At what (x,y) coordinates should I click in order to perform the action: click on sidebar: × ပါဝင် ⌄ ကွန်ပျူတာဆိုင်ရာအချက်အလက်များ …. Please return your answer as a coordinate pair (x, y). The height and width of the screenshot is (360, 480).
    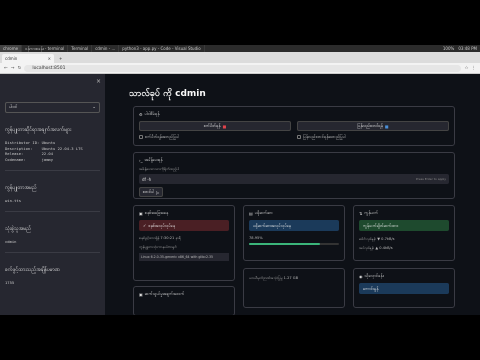
    Looking at the image, I should click on (52, 194).